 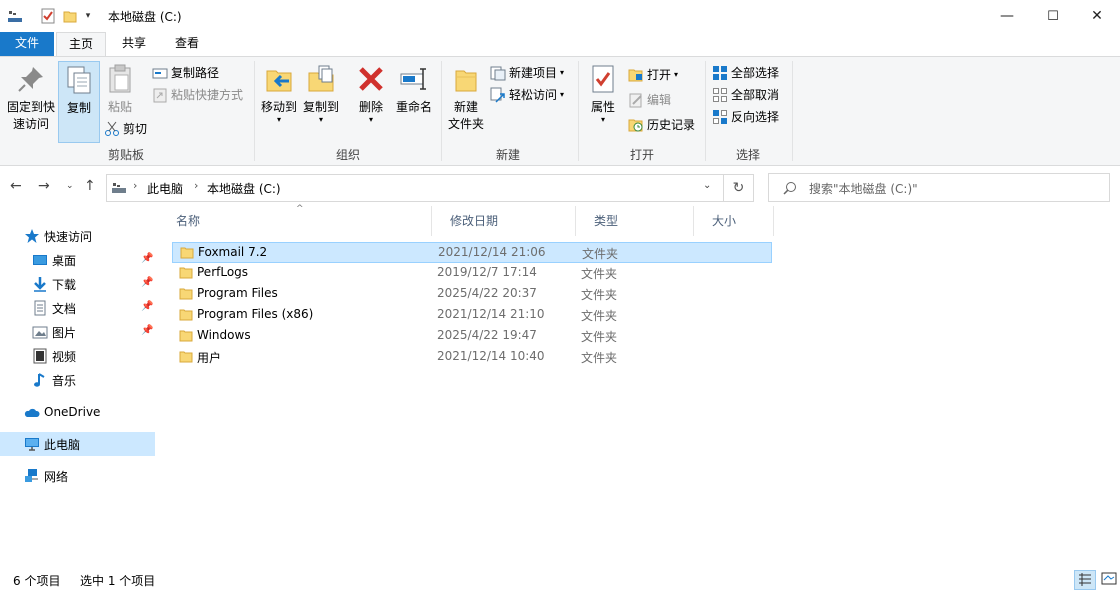 What do you see at coordinates (472, 252) in the screenshot?
I see `table-row: Foxmail 7.2 2021/12/14 21:06 文件夹` at bounding box center [472, 252].